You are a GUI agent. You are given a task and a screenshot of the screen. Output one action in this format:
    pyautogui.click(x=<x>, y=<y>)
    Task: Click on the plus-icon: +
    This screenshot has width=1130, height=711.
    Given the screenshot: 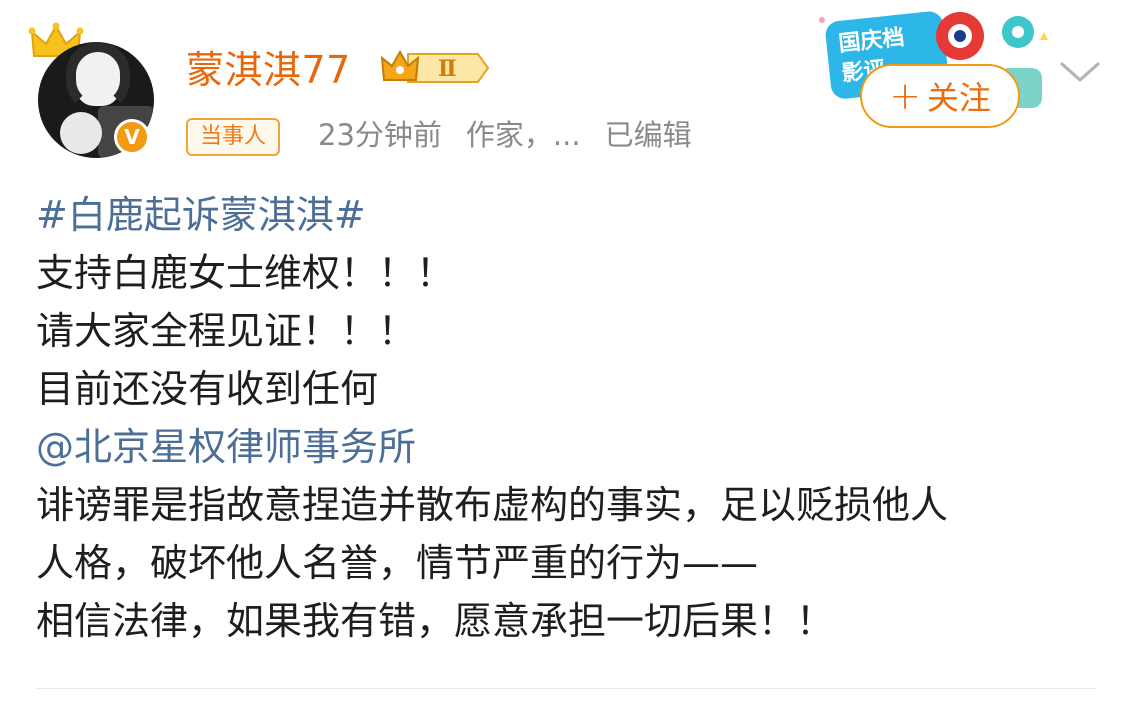 What is the action you would take?
    pyautogui.click(x=905, y=96)
    